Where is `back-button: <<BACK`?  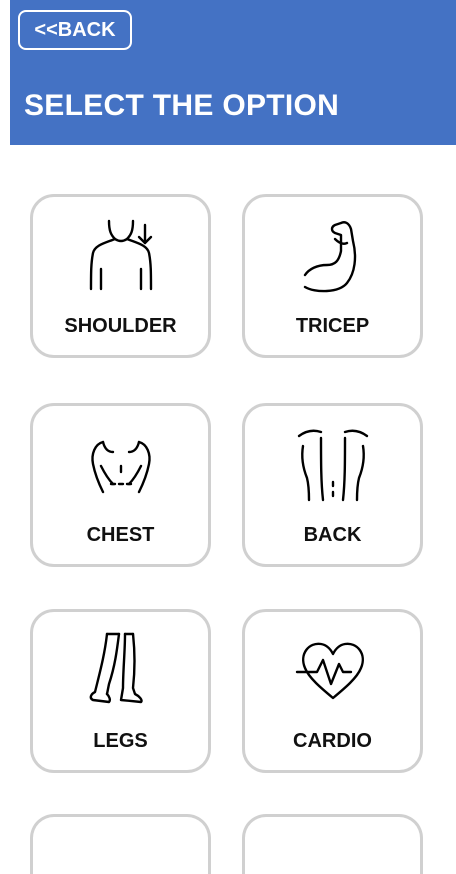 back-button: <<BACK is located at coordinates (75, 30).